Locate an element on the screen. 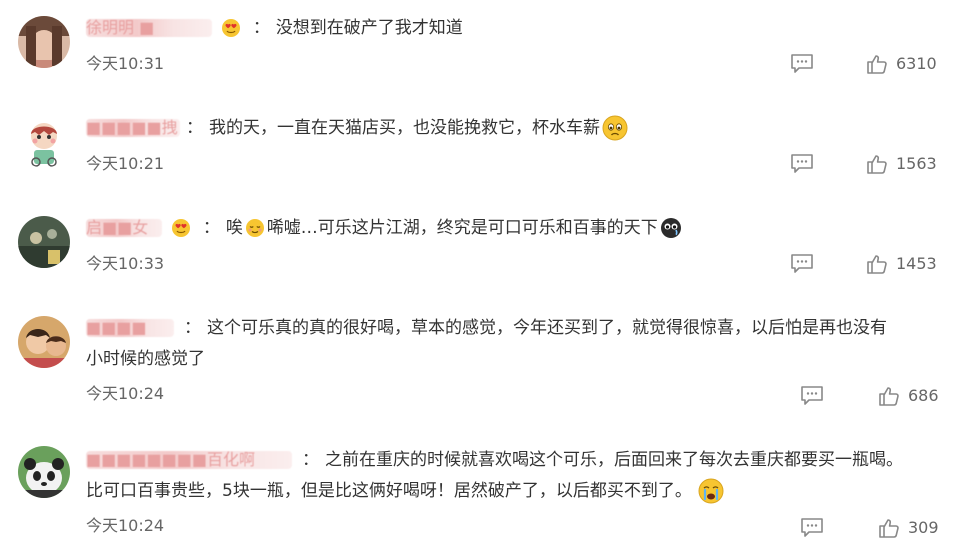  comment-text-line: 比可口百事贵些，5块一瓶，但是比这俩好喝呀！居然破产了，以后都买不到了。 is located at coordinates (512, 491).